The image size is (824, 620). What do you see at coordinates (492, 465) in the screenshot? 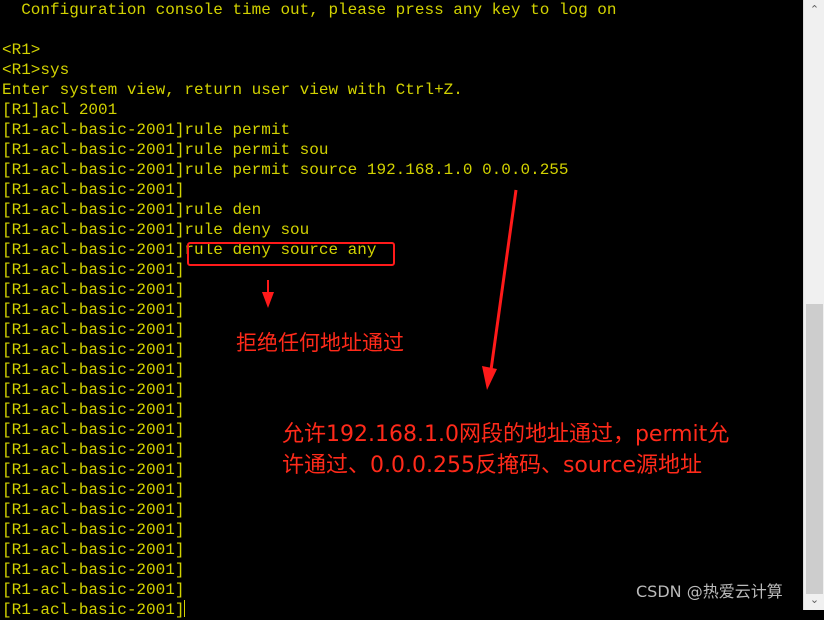
I see `permit-annotation-line2: 许通过、0.0.0.255反掩码、source源地址` at bounding box center [492, 465].